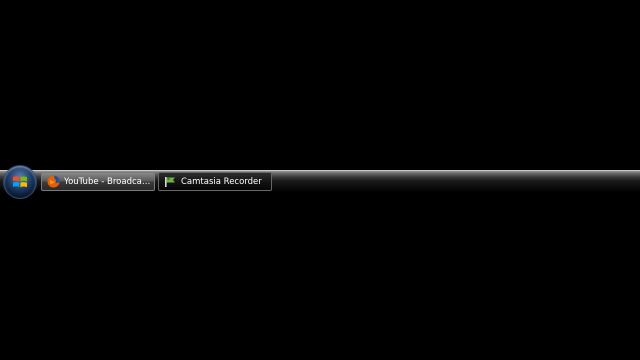  What do you see at coordinates (221, 181) in the screenshot?
I see `taskbar-button-label: Camtasia Recorder` at bounding box center [221, 181].